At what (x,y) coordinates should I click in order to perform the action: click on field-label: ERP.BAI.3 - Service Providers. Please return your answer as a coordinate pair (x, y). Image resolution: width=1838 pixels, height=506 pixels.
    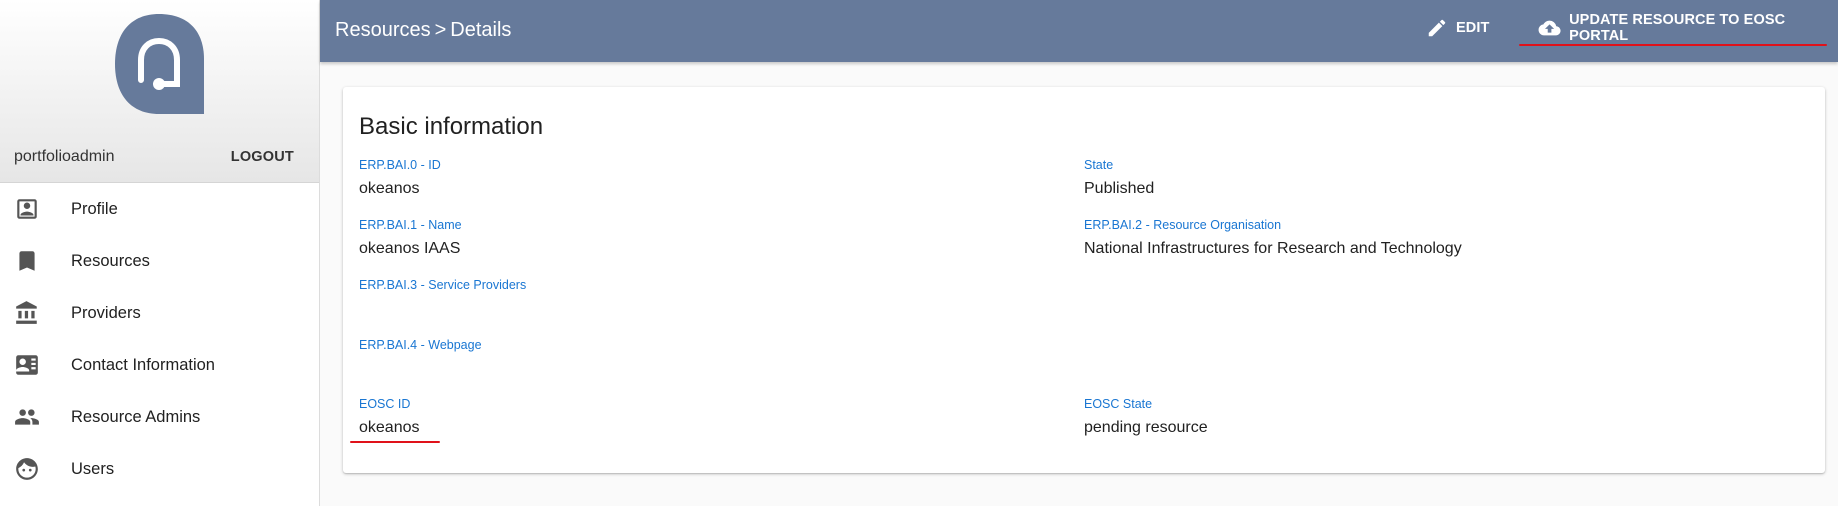
    Looking at the image, I should click on (443, 285).